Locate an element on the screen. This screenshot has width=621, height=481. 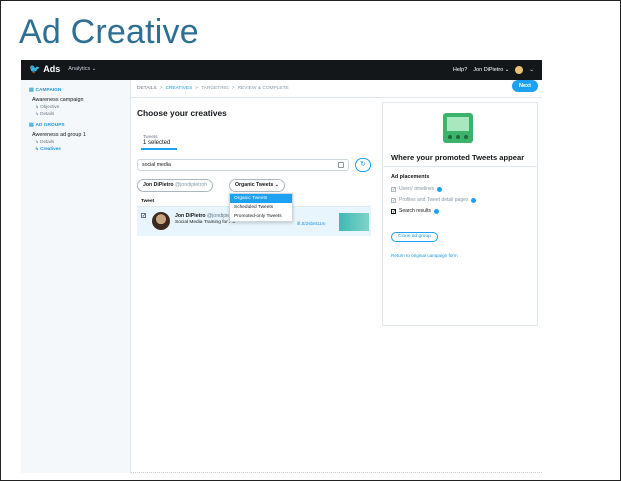
tweet-author-name: Jon DiPietro is located at coordinates (190, 216).